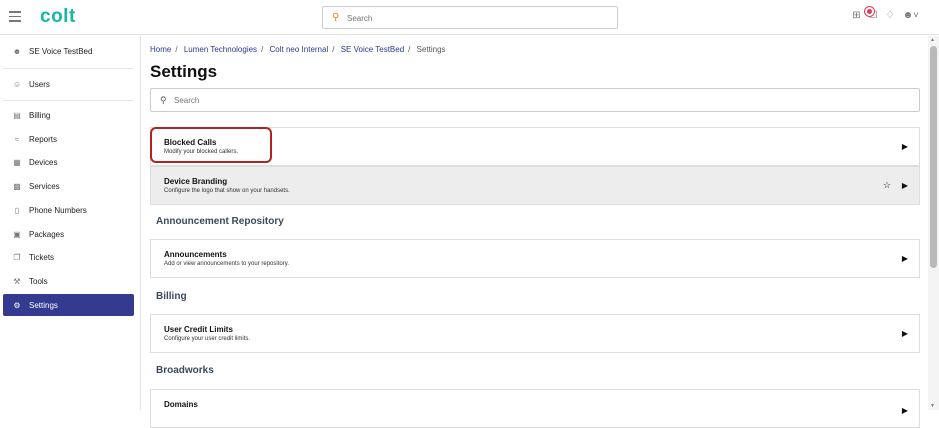 The height and width of the screenshot is (428, 939). What do you see at coordinates (184, 71) in the screenshot?
I see `page-title: Settings` at bounding box center [184, 71].